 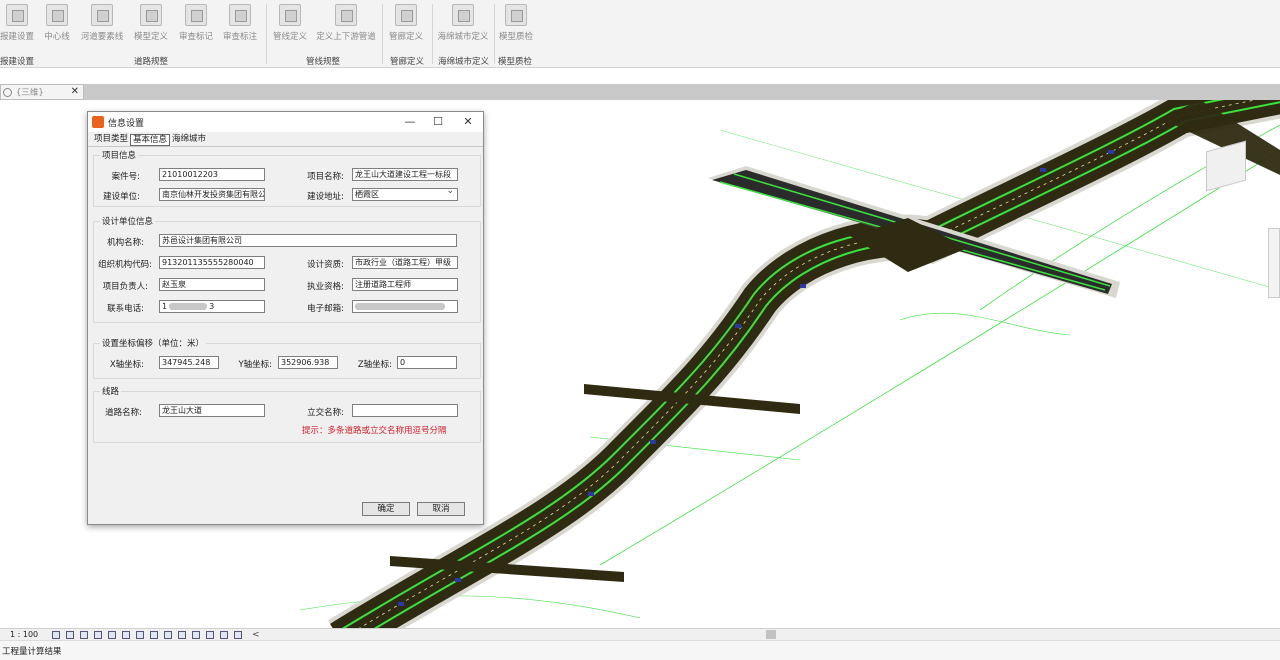 What do you see at coordinates (515, 62) in the screenshot?
I see `group-label: 模型质检` at bounding box center [515, 62].